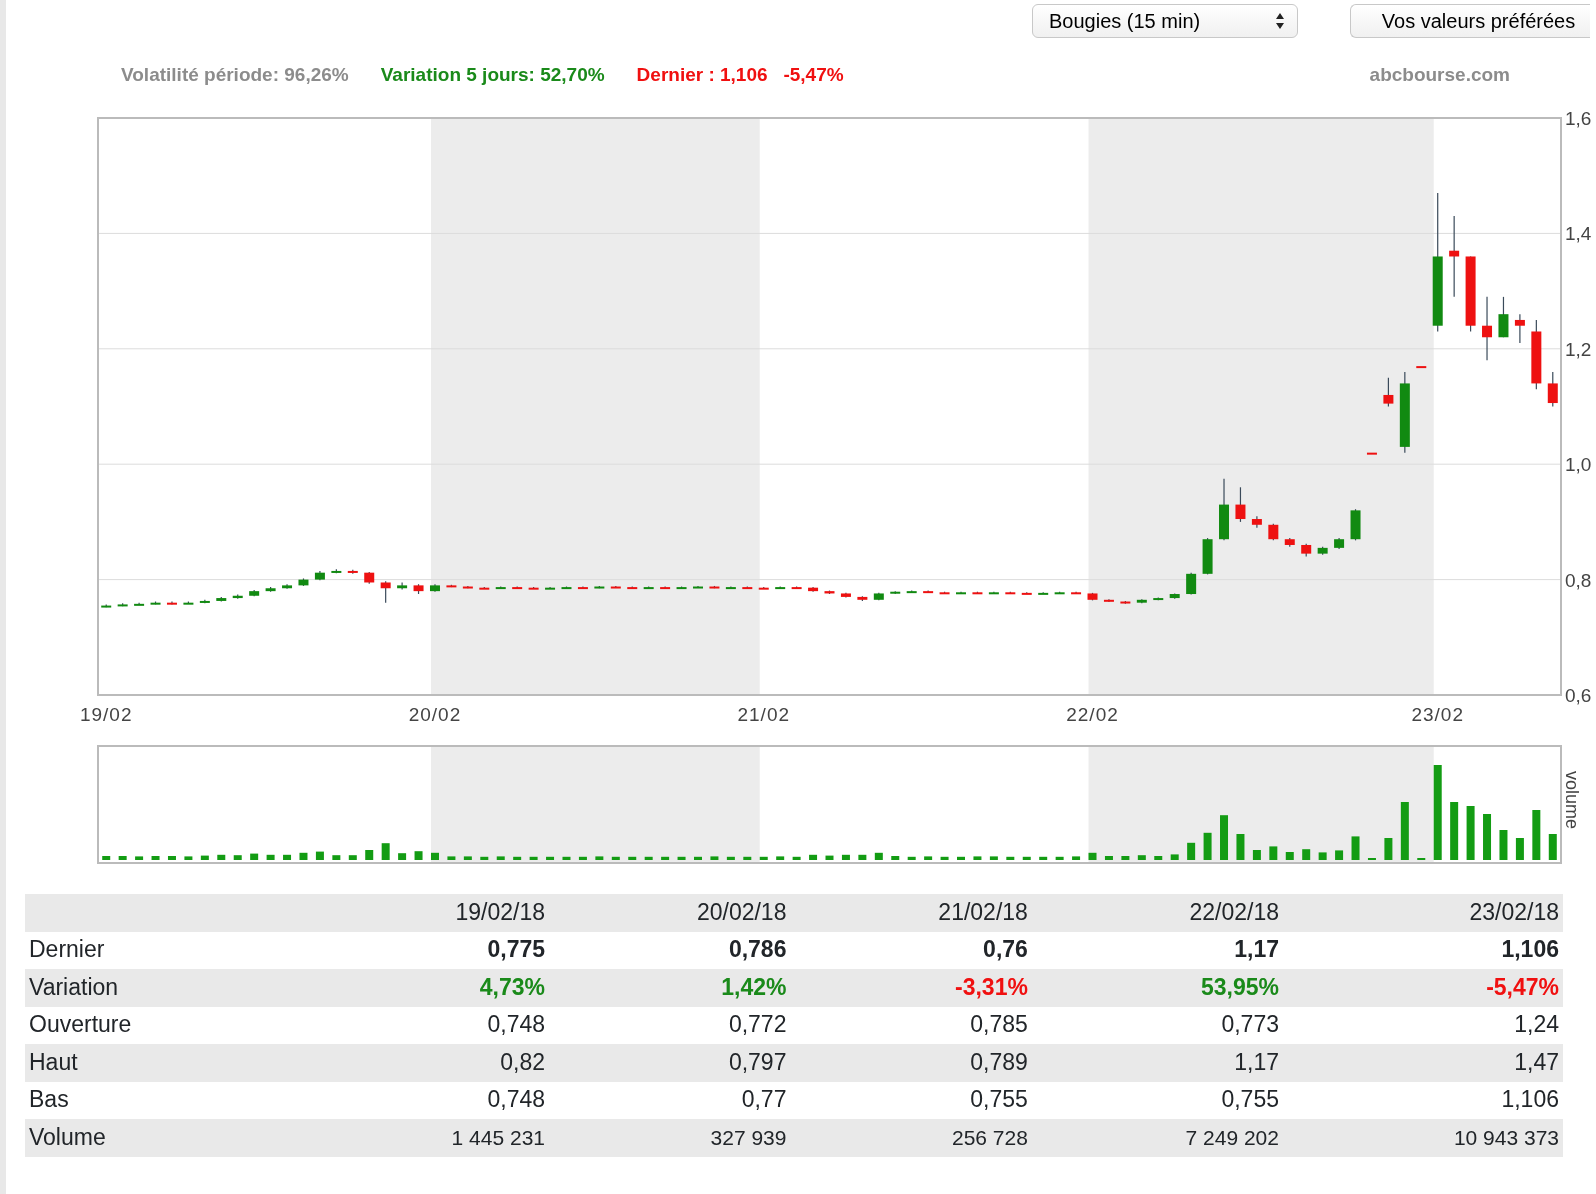 The width and height of the screenshot is (1596, 1194). I want to click on table-cell: 0,797, so click(670, 1063).